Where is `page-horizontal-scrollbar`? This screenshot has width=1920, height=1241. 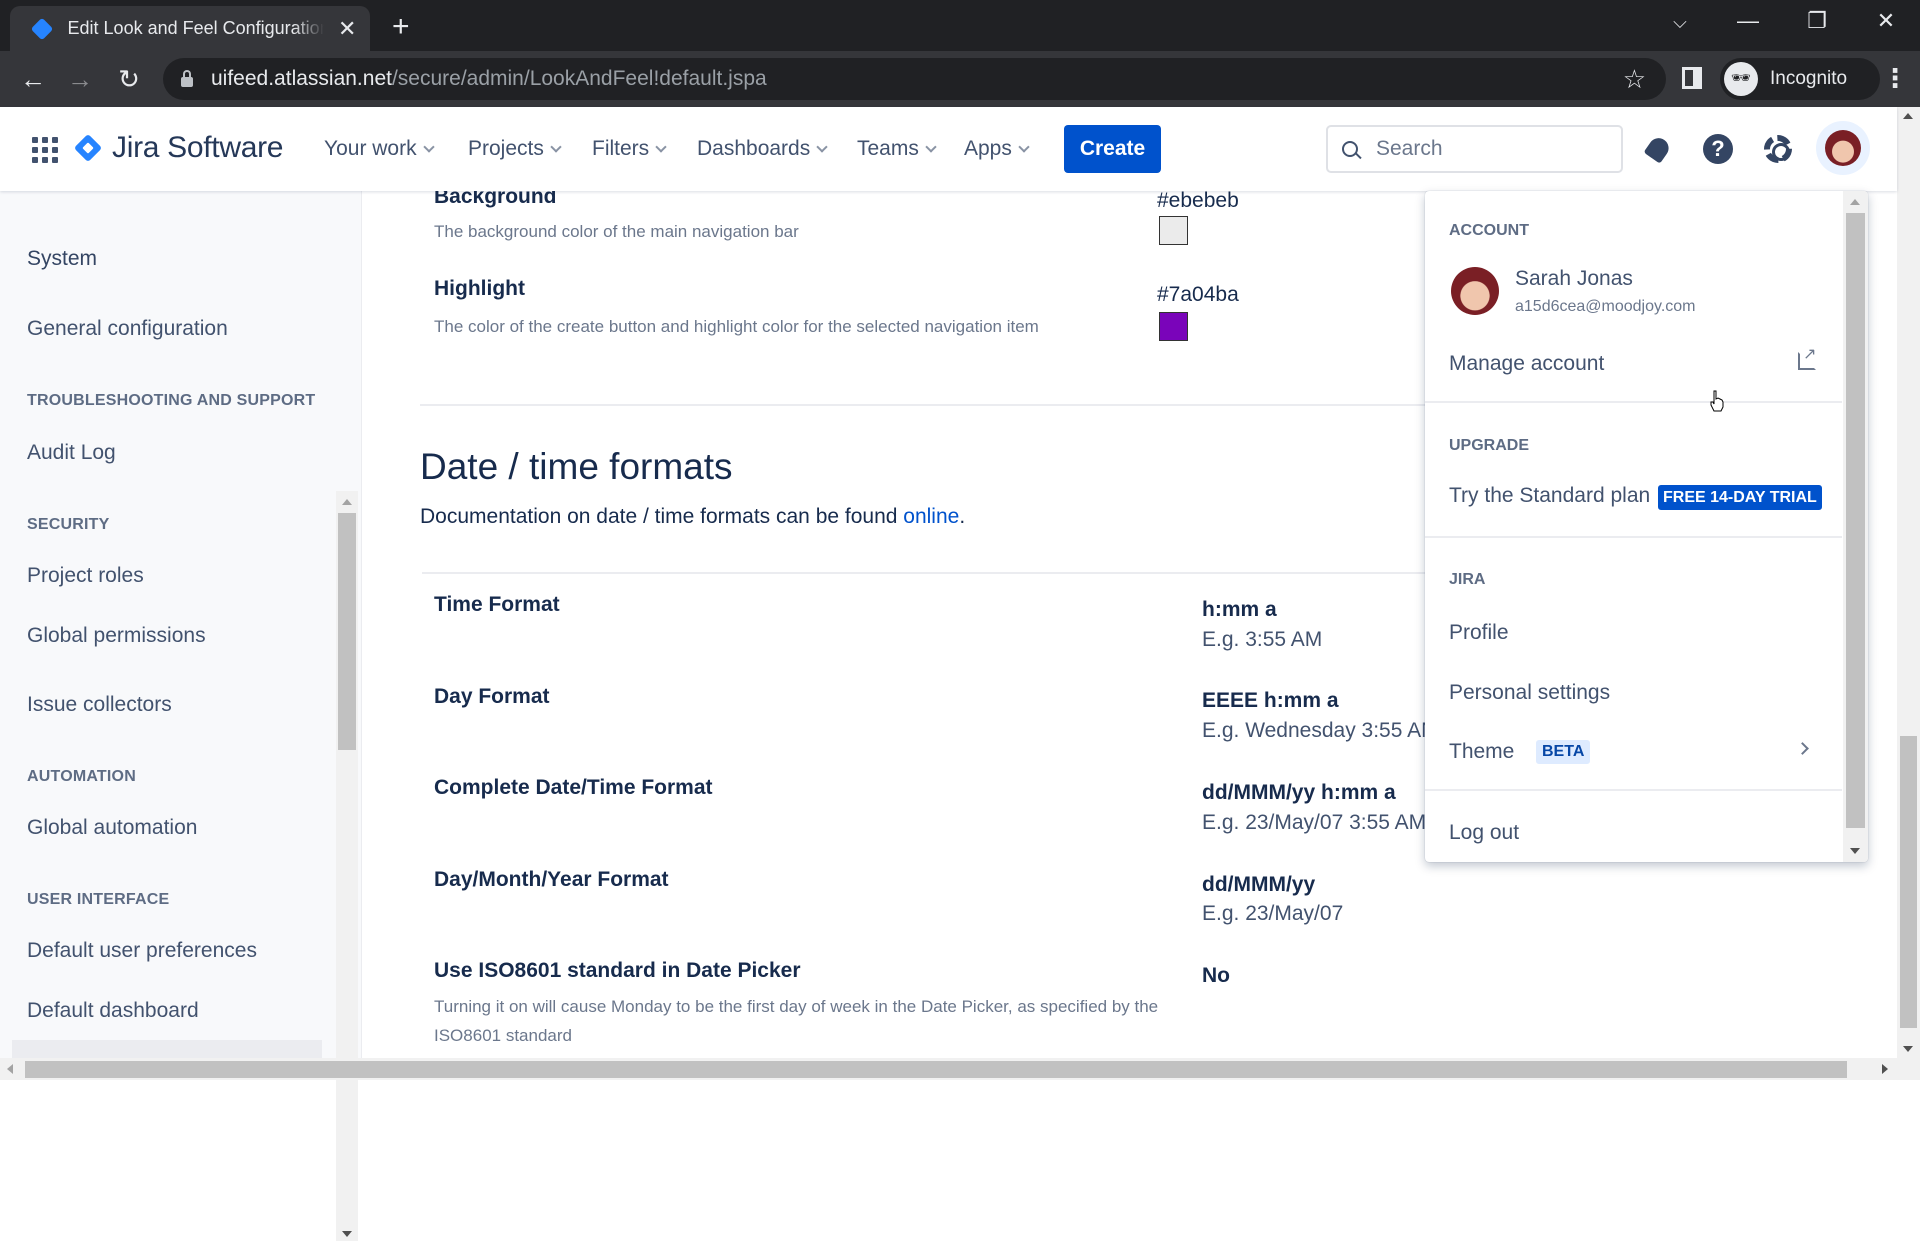
page-horizontal-scrollbar is located at coordinates (960, 1069).